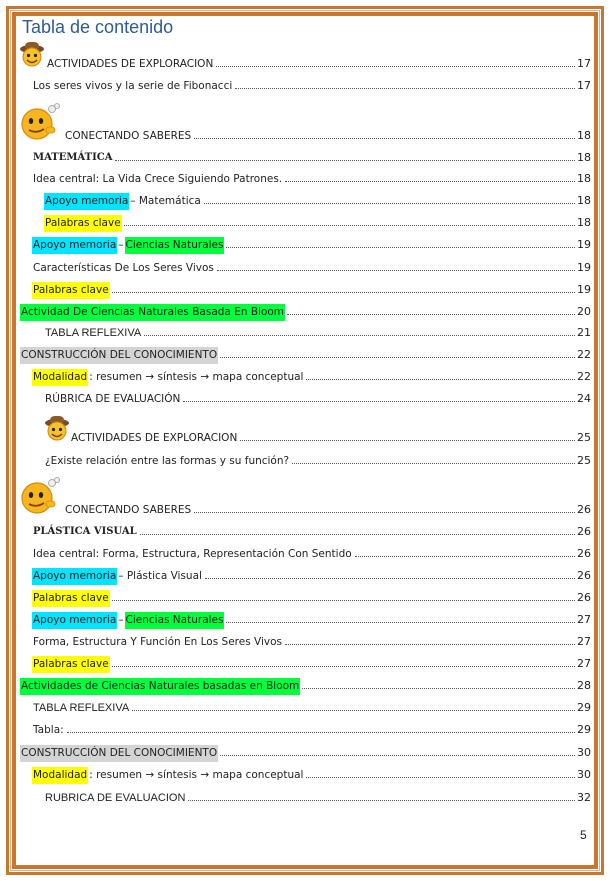  I want to click on toc-entry-tabla-reflexiva: TABLA REFLEXIVA 21, so click(317, 332).